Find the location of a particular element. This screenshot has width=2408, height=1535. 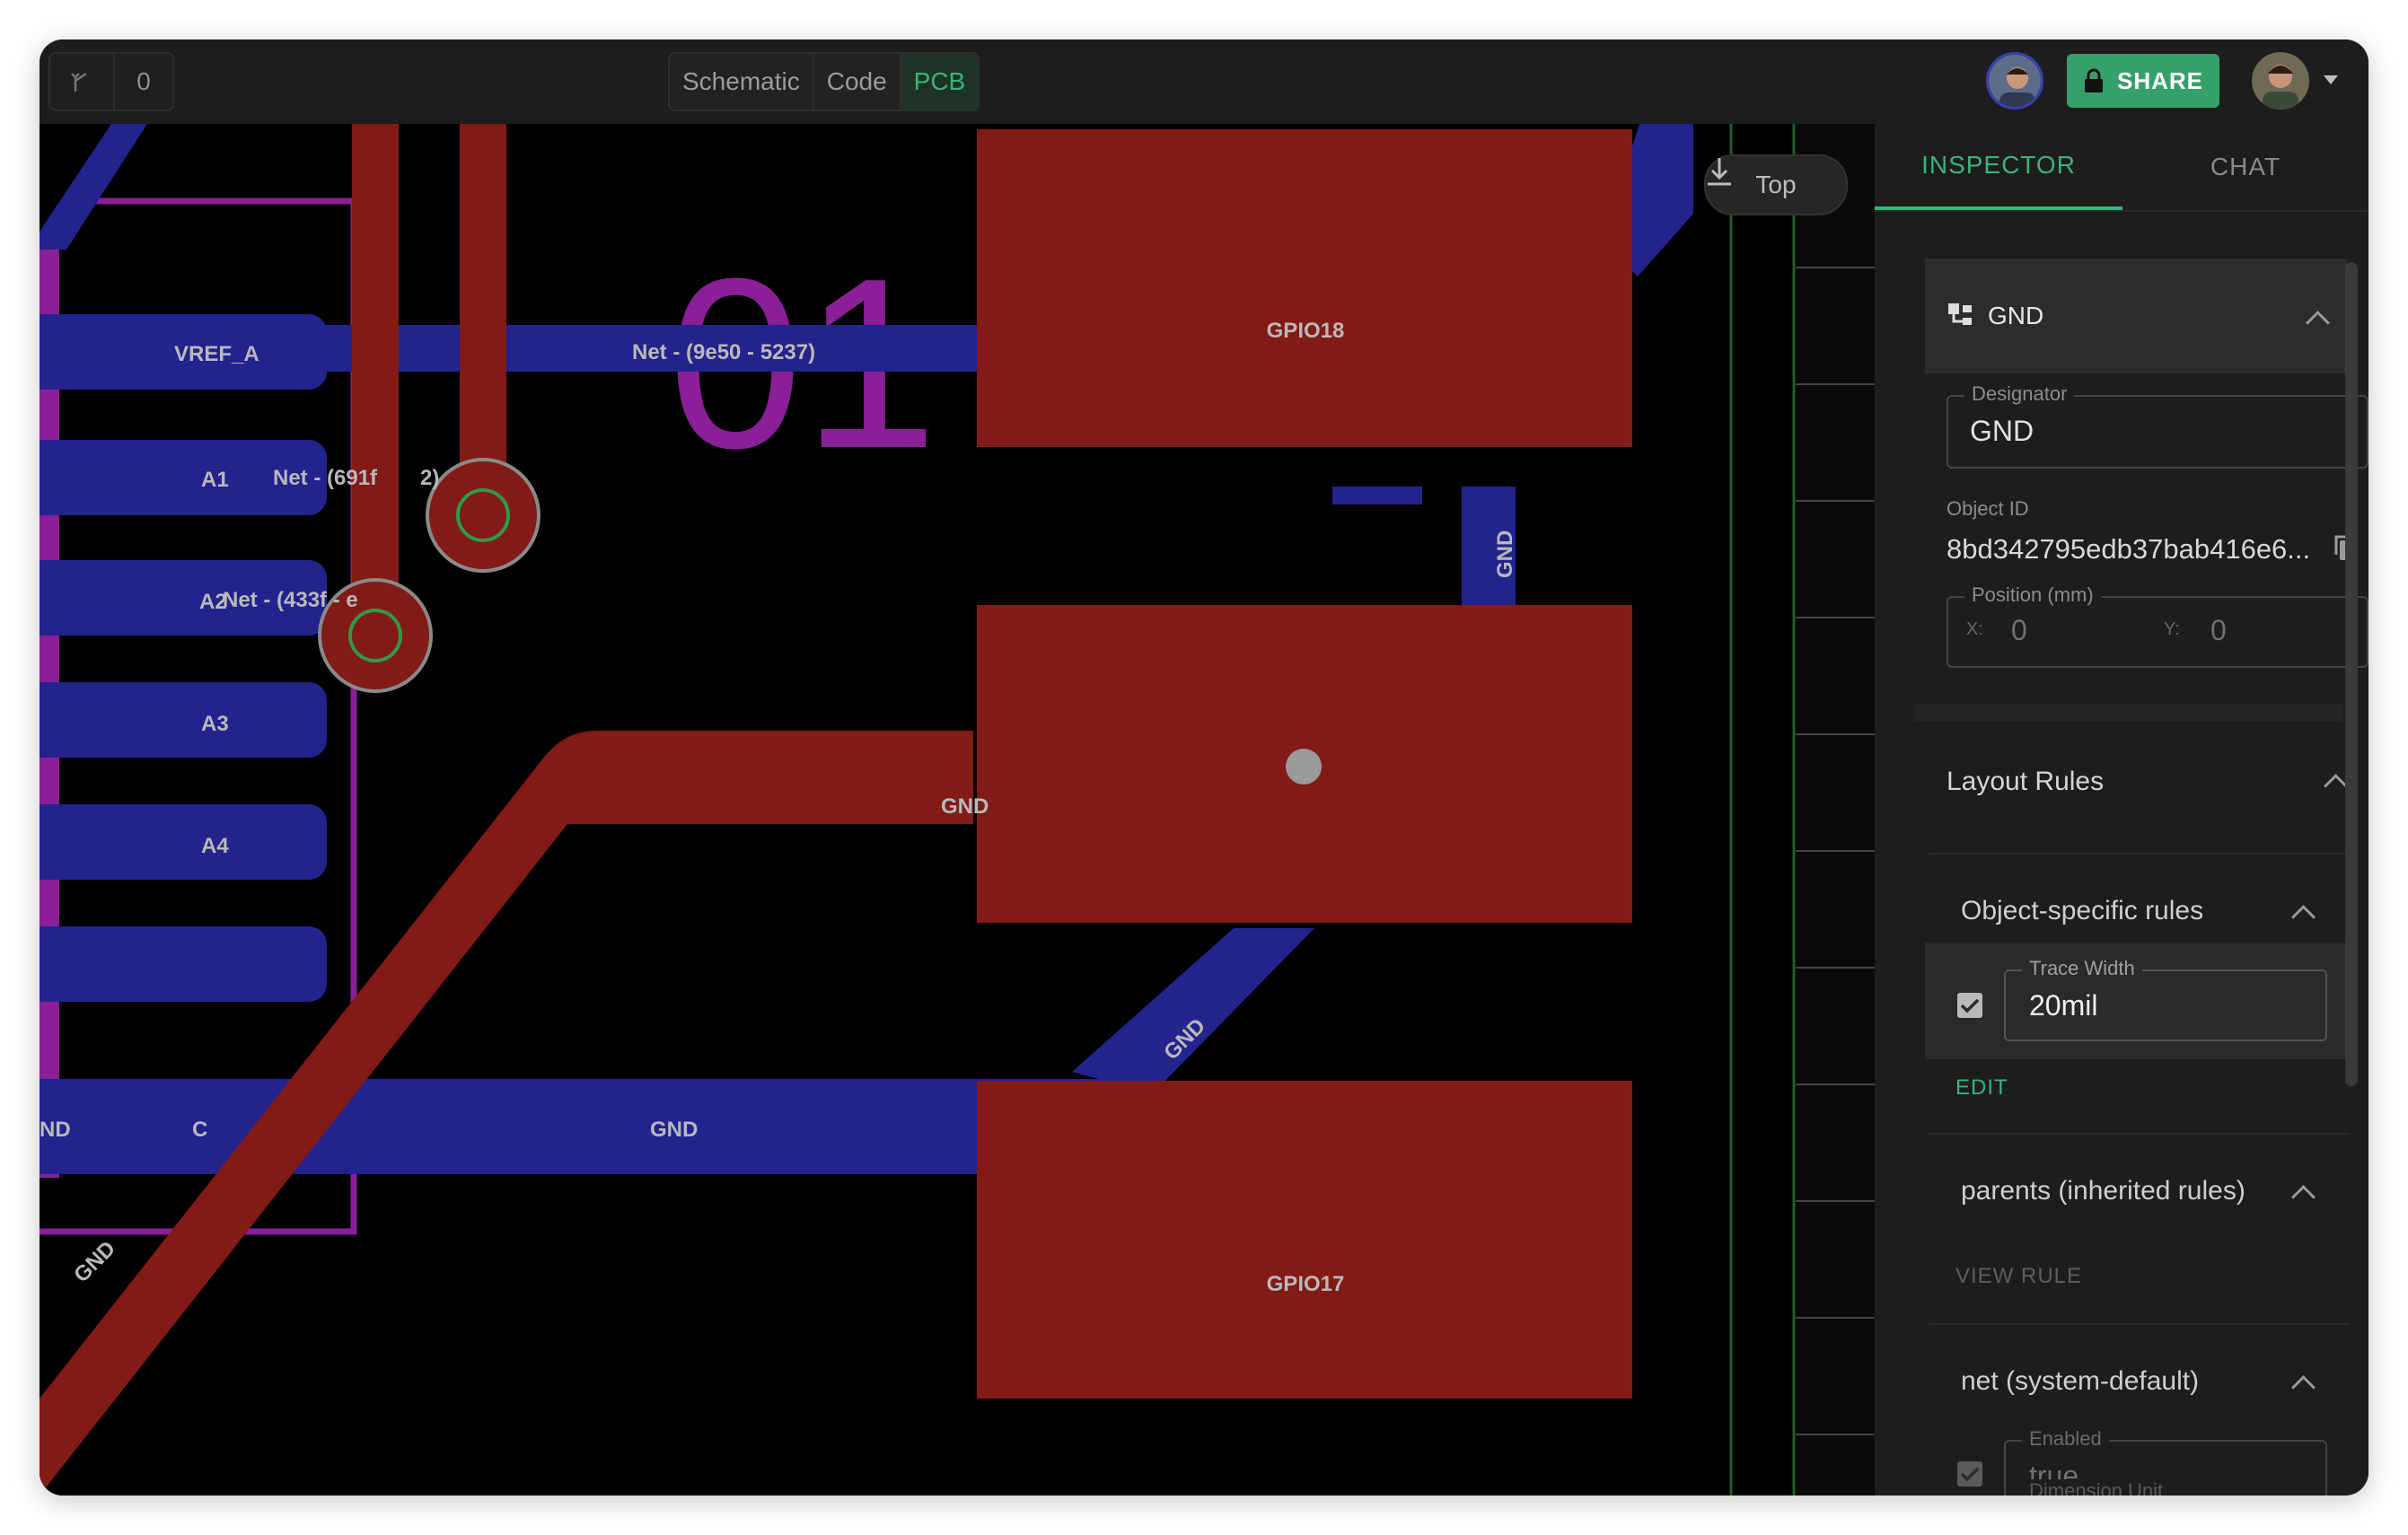

panel-scrollbar is located at coordinates (2351, 674).